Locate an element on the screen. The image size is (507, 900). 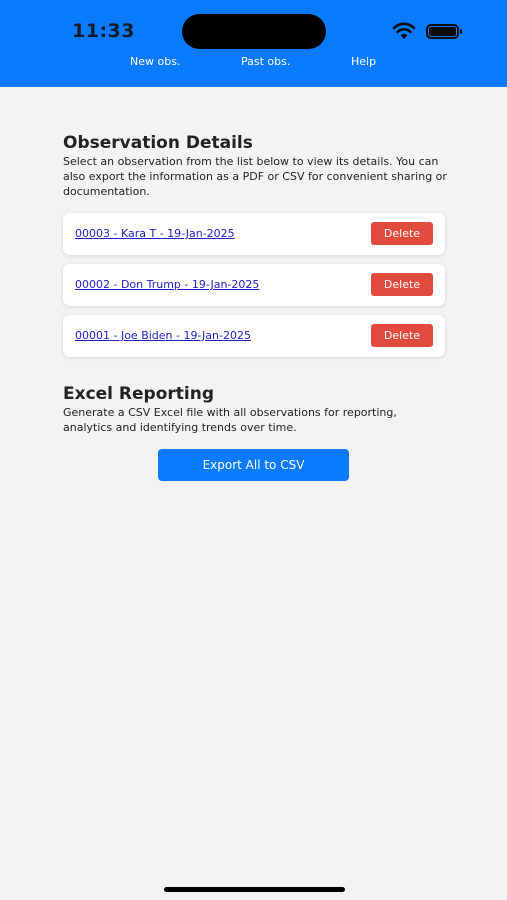
export-csv-button: Export All to CSV is located at coordinates (253, 465).